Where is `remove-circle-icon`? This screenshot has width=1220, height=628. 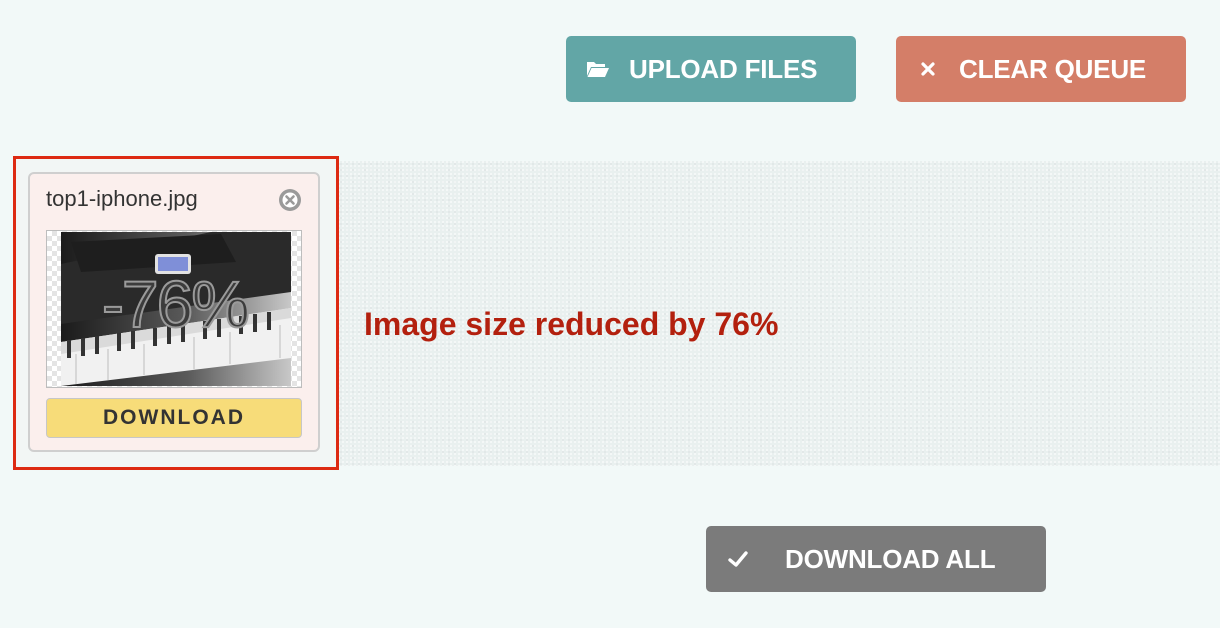
remove-circle-icon is located at coordinates (290, 200).